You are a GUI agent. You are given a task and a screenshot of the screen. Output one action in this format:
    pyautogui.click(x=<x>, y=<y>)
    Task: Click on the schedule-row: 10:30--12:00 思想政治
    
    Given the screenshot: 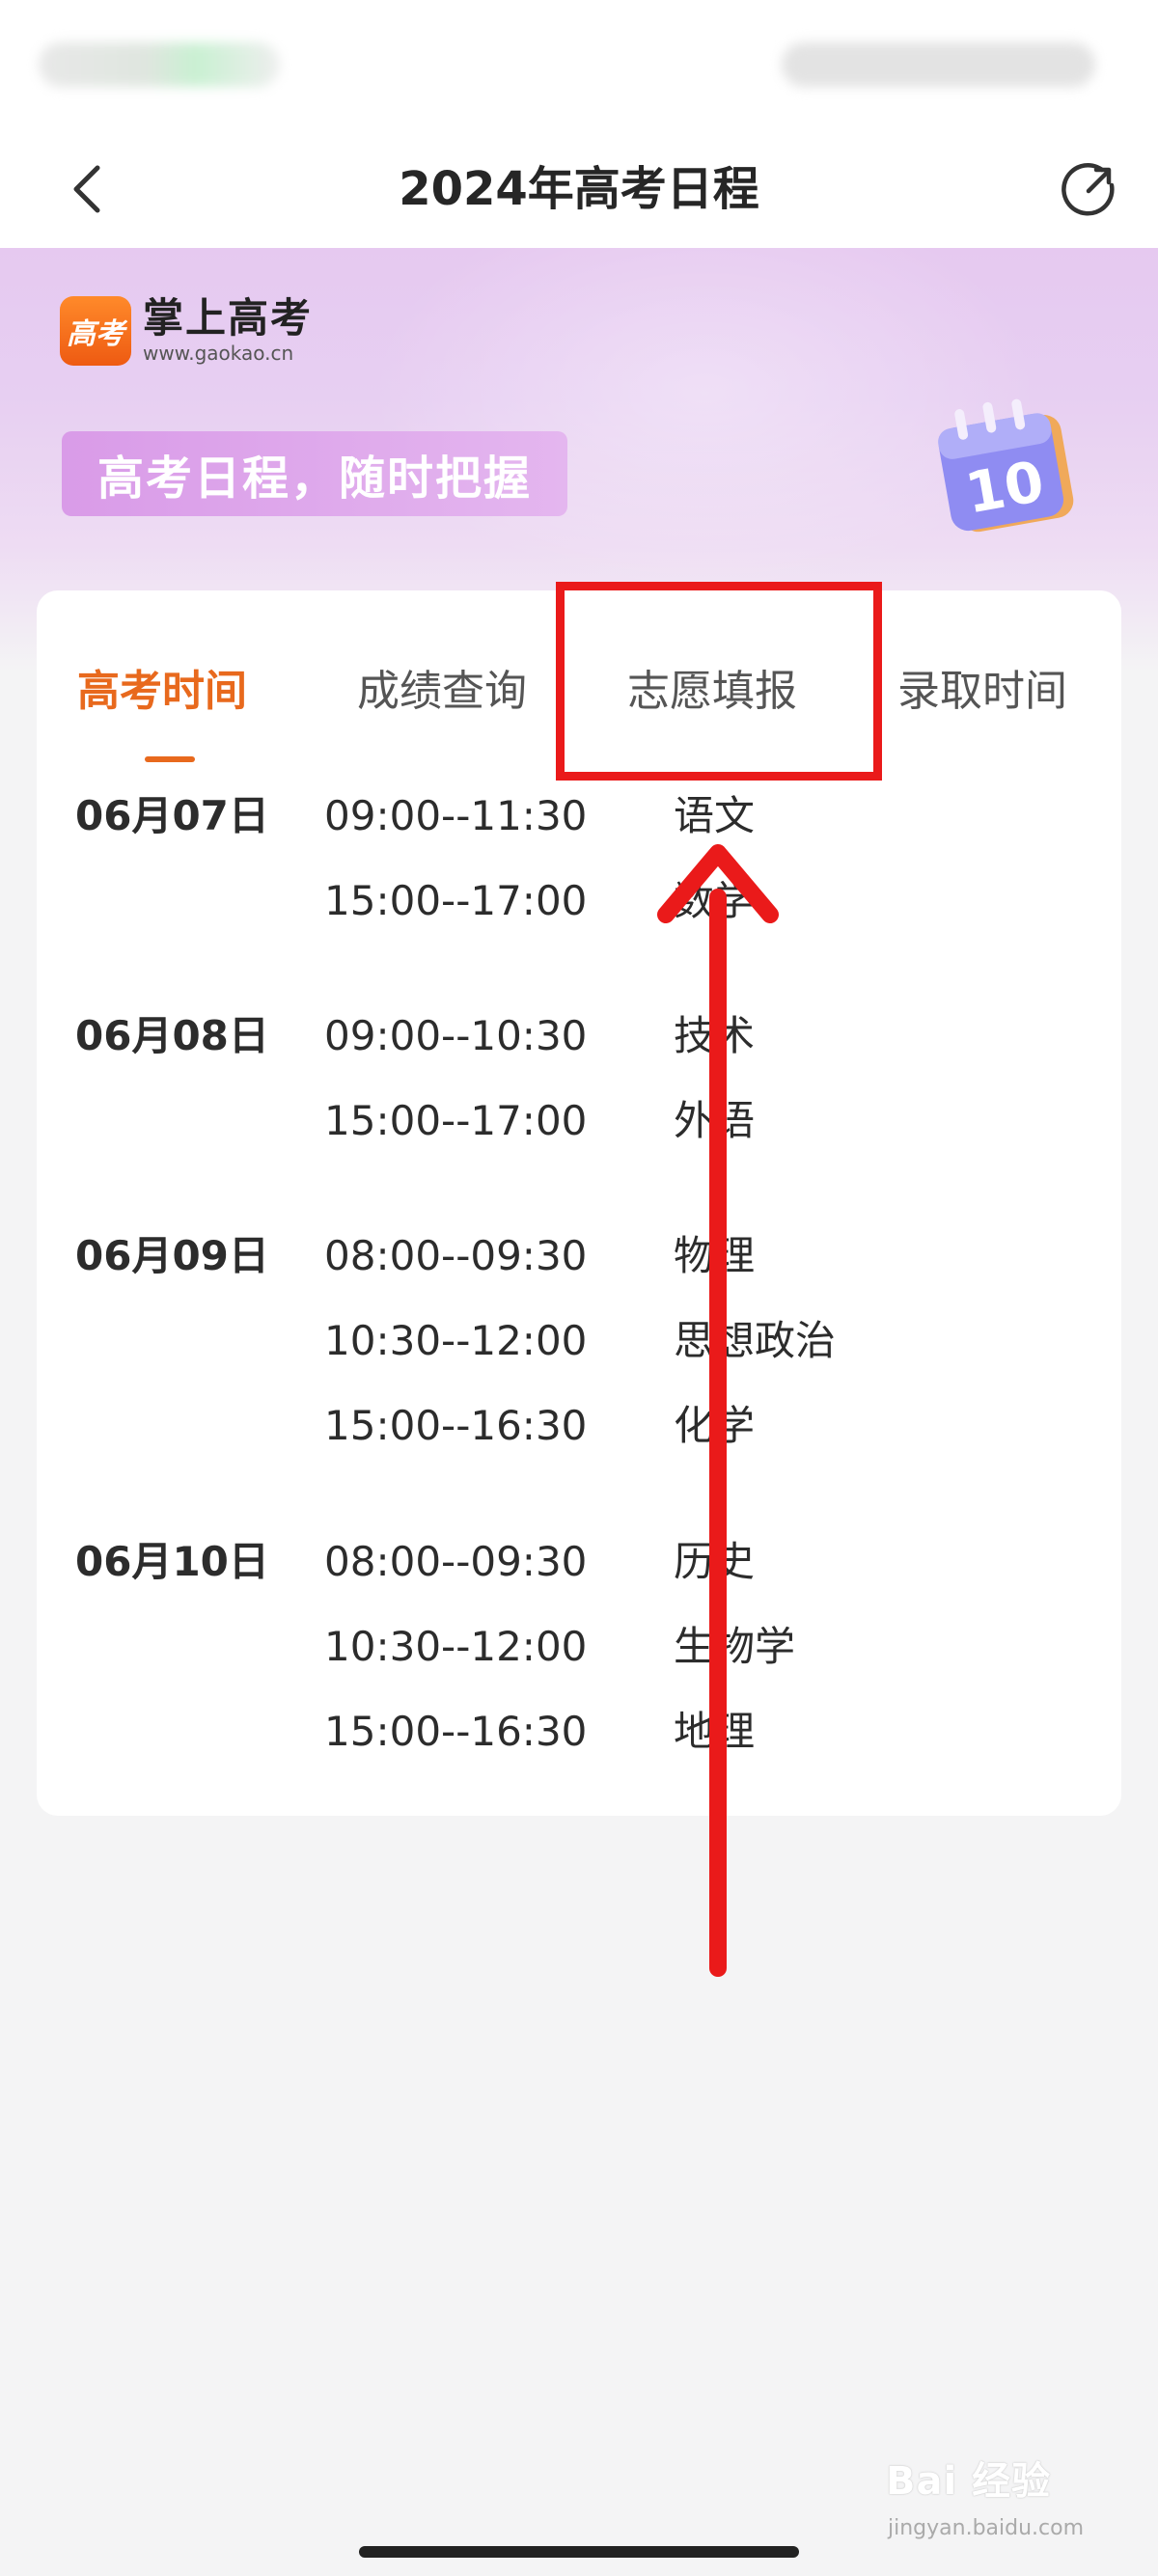 What is the action you would take?
    pyautogui.click(x=579, y=1341)
    